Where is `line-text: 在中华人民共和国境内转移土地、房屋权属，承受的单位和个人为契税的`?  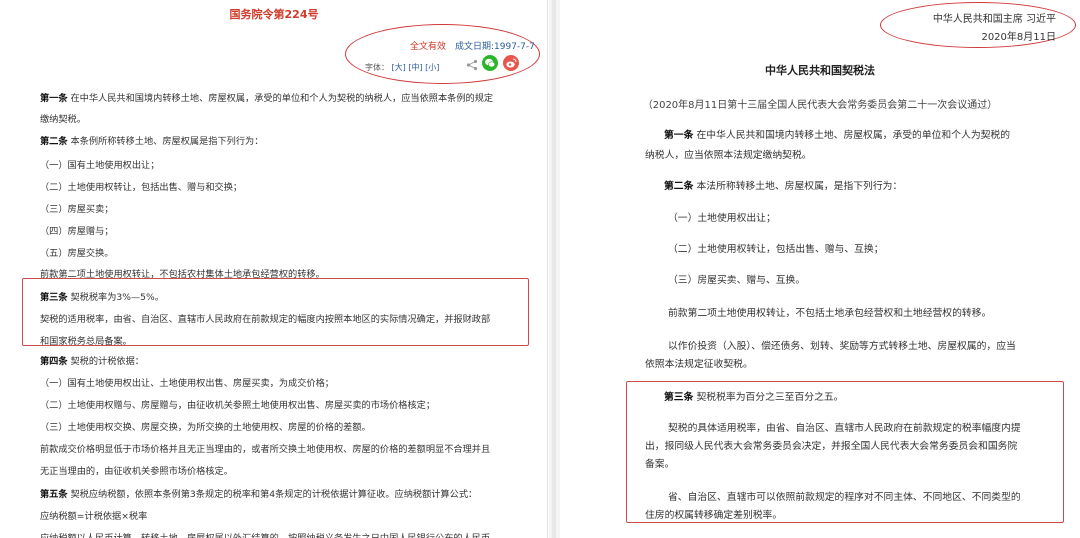 line-text: 在中华人民共和国境内转移土地、房屋权属，承受的单位和个人为契税的 is located at coordinates (852, 135).